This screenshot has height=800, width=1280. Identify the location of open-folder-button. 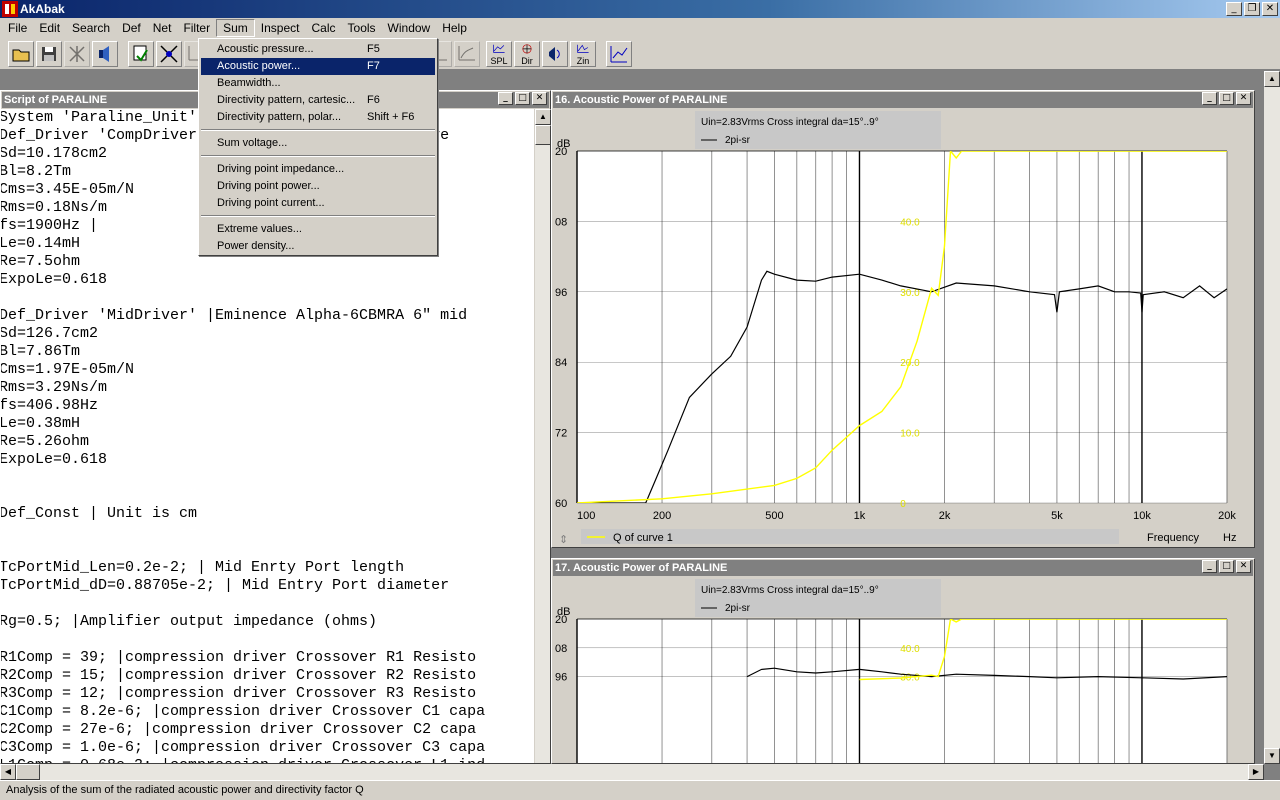
(21, 54).